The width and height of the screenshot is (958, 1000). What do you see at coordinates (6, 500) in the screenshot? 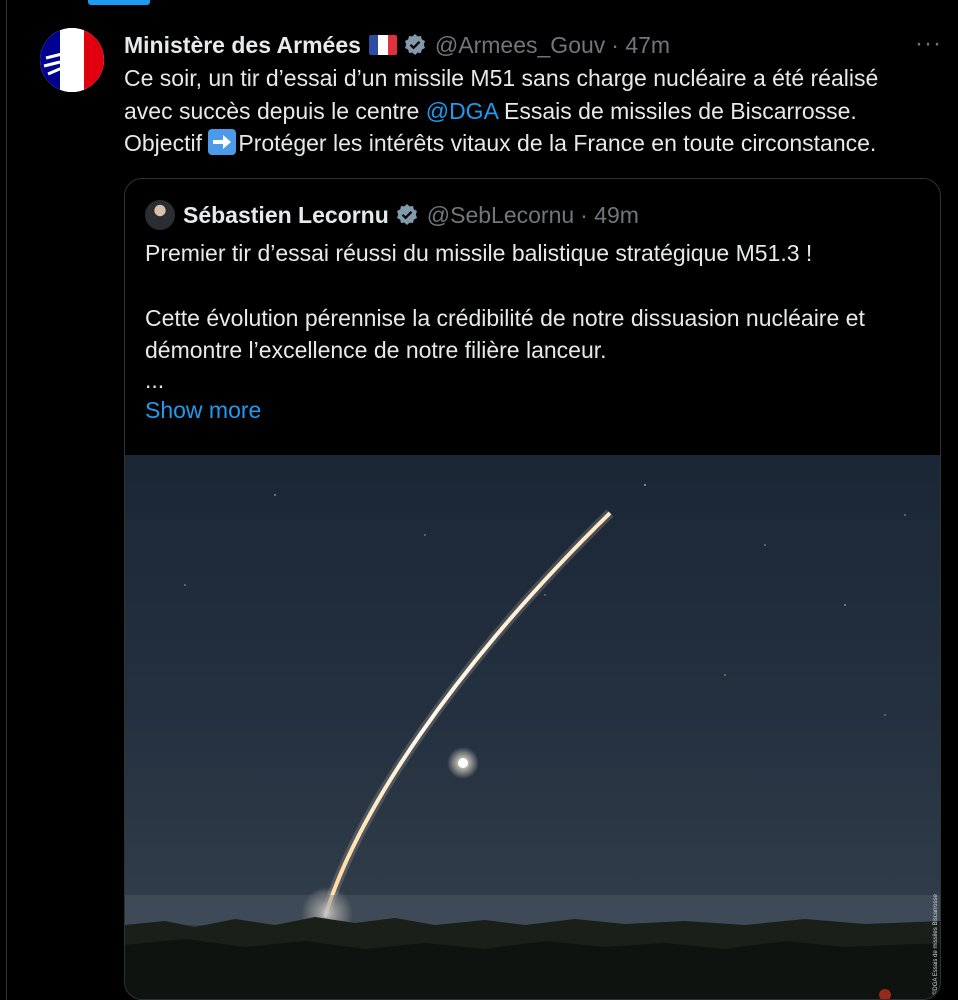
I see `timeline-divider` at bounding box center [6, 500].